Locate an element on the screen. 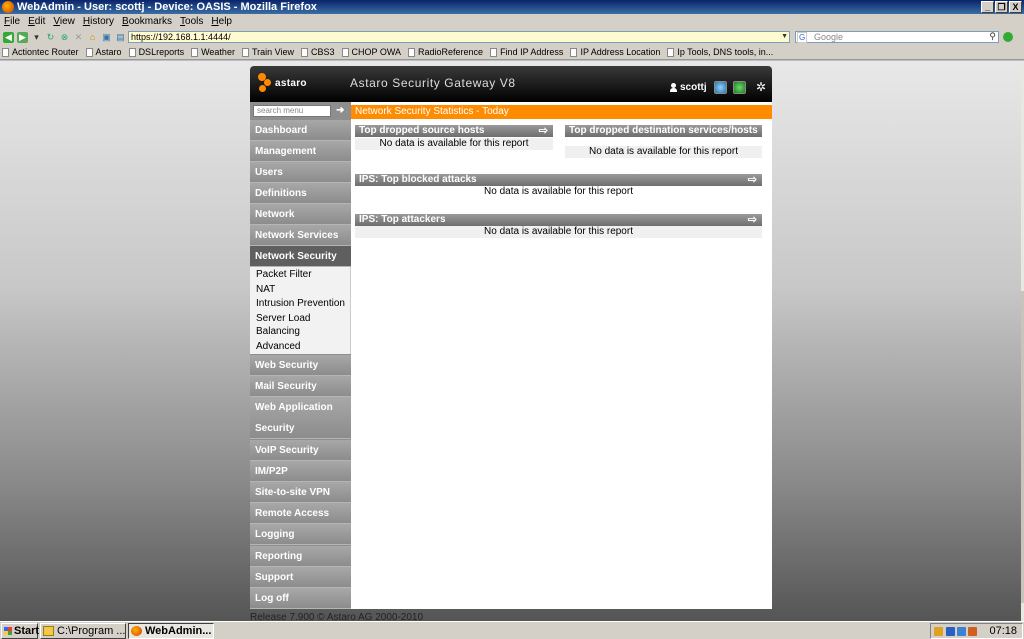 The image size is (1024, 639). search-menu-go-icon: ➜ is located at coordinates (340, 110).